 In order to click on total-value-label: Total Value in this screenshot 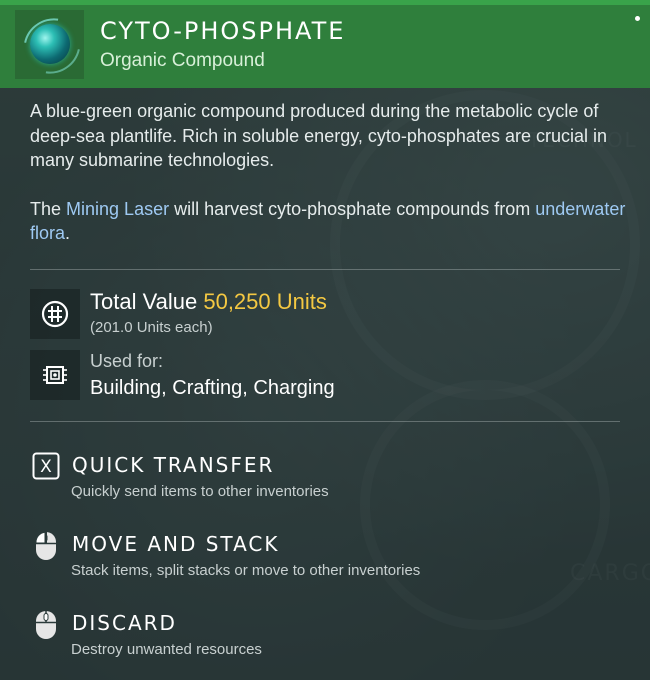, I will do `click(144, 301)`.